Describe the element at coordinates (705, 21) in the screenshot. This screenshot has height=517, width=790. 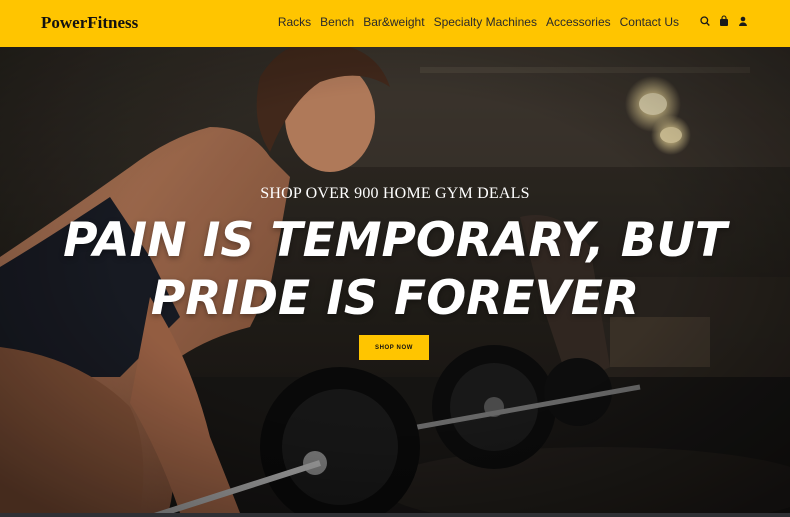
I see `search-icon` at that location.